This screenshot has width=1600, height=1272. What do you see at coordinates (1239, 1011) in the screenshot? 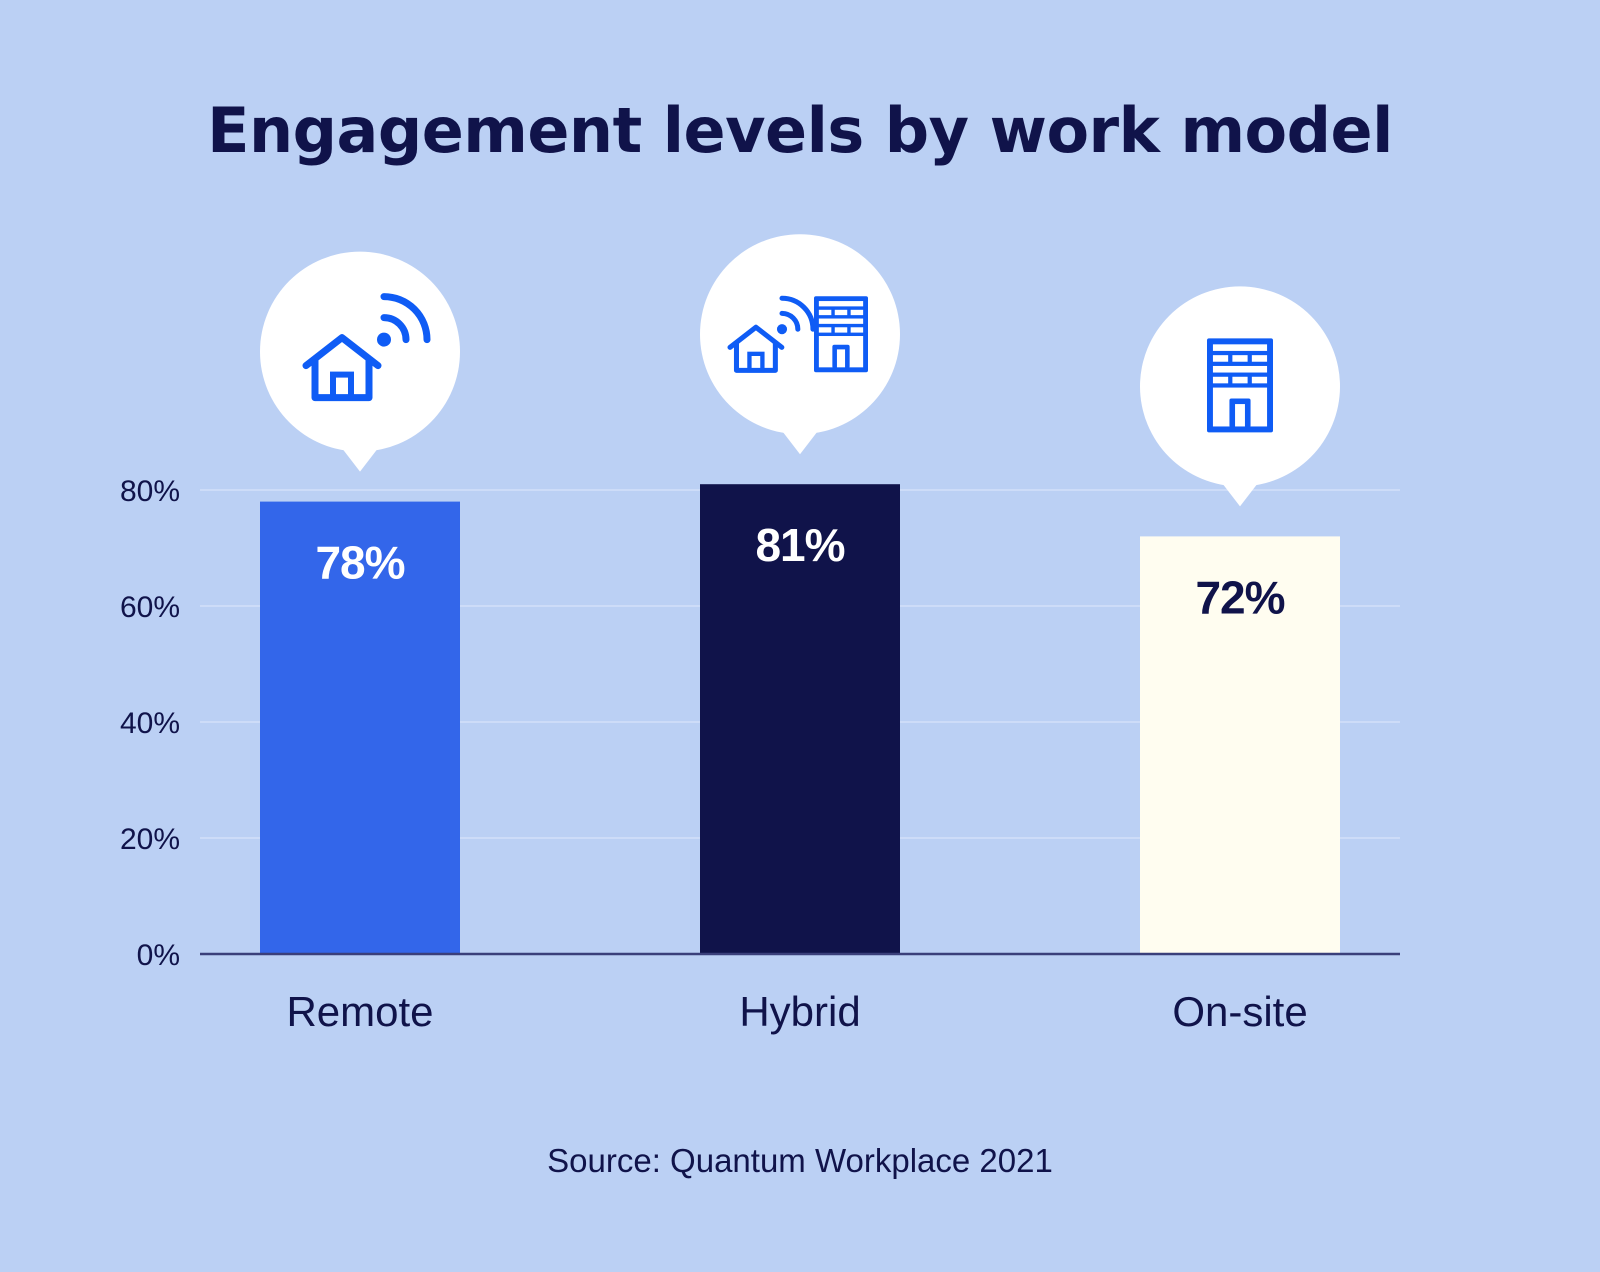
I see `x-category-label: On-site` at bounding box center [1239, 1011].